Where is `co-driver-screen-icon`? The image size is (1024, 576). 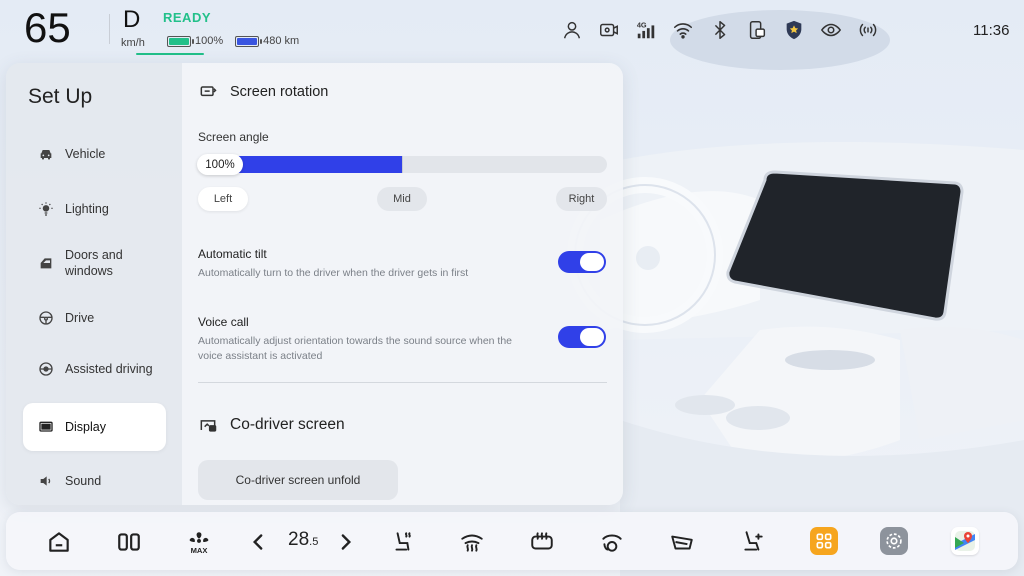
co-driver-screen-icon is located at coordinates (208, 425).